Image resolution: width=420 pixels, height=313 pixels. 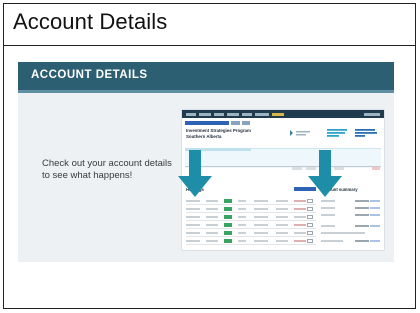 I want to click on program-subtitle: Southern Alberta, so click(x=204, y=136).